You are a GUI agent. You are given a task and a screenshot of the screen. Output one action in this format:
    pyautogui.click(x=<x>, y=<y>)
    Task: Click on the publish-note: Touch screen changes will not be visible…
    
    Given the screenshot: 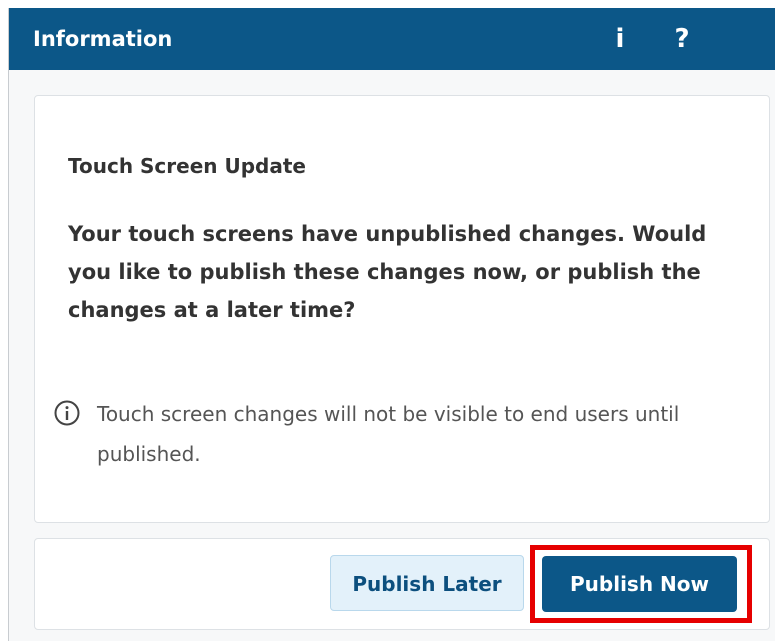 What is the action you would take?
    pyautogui.click(x=388, y=434)
    